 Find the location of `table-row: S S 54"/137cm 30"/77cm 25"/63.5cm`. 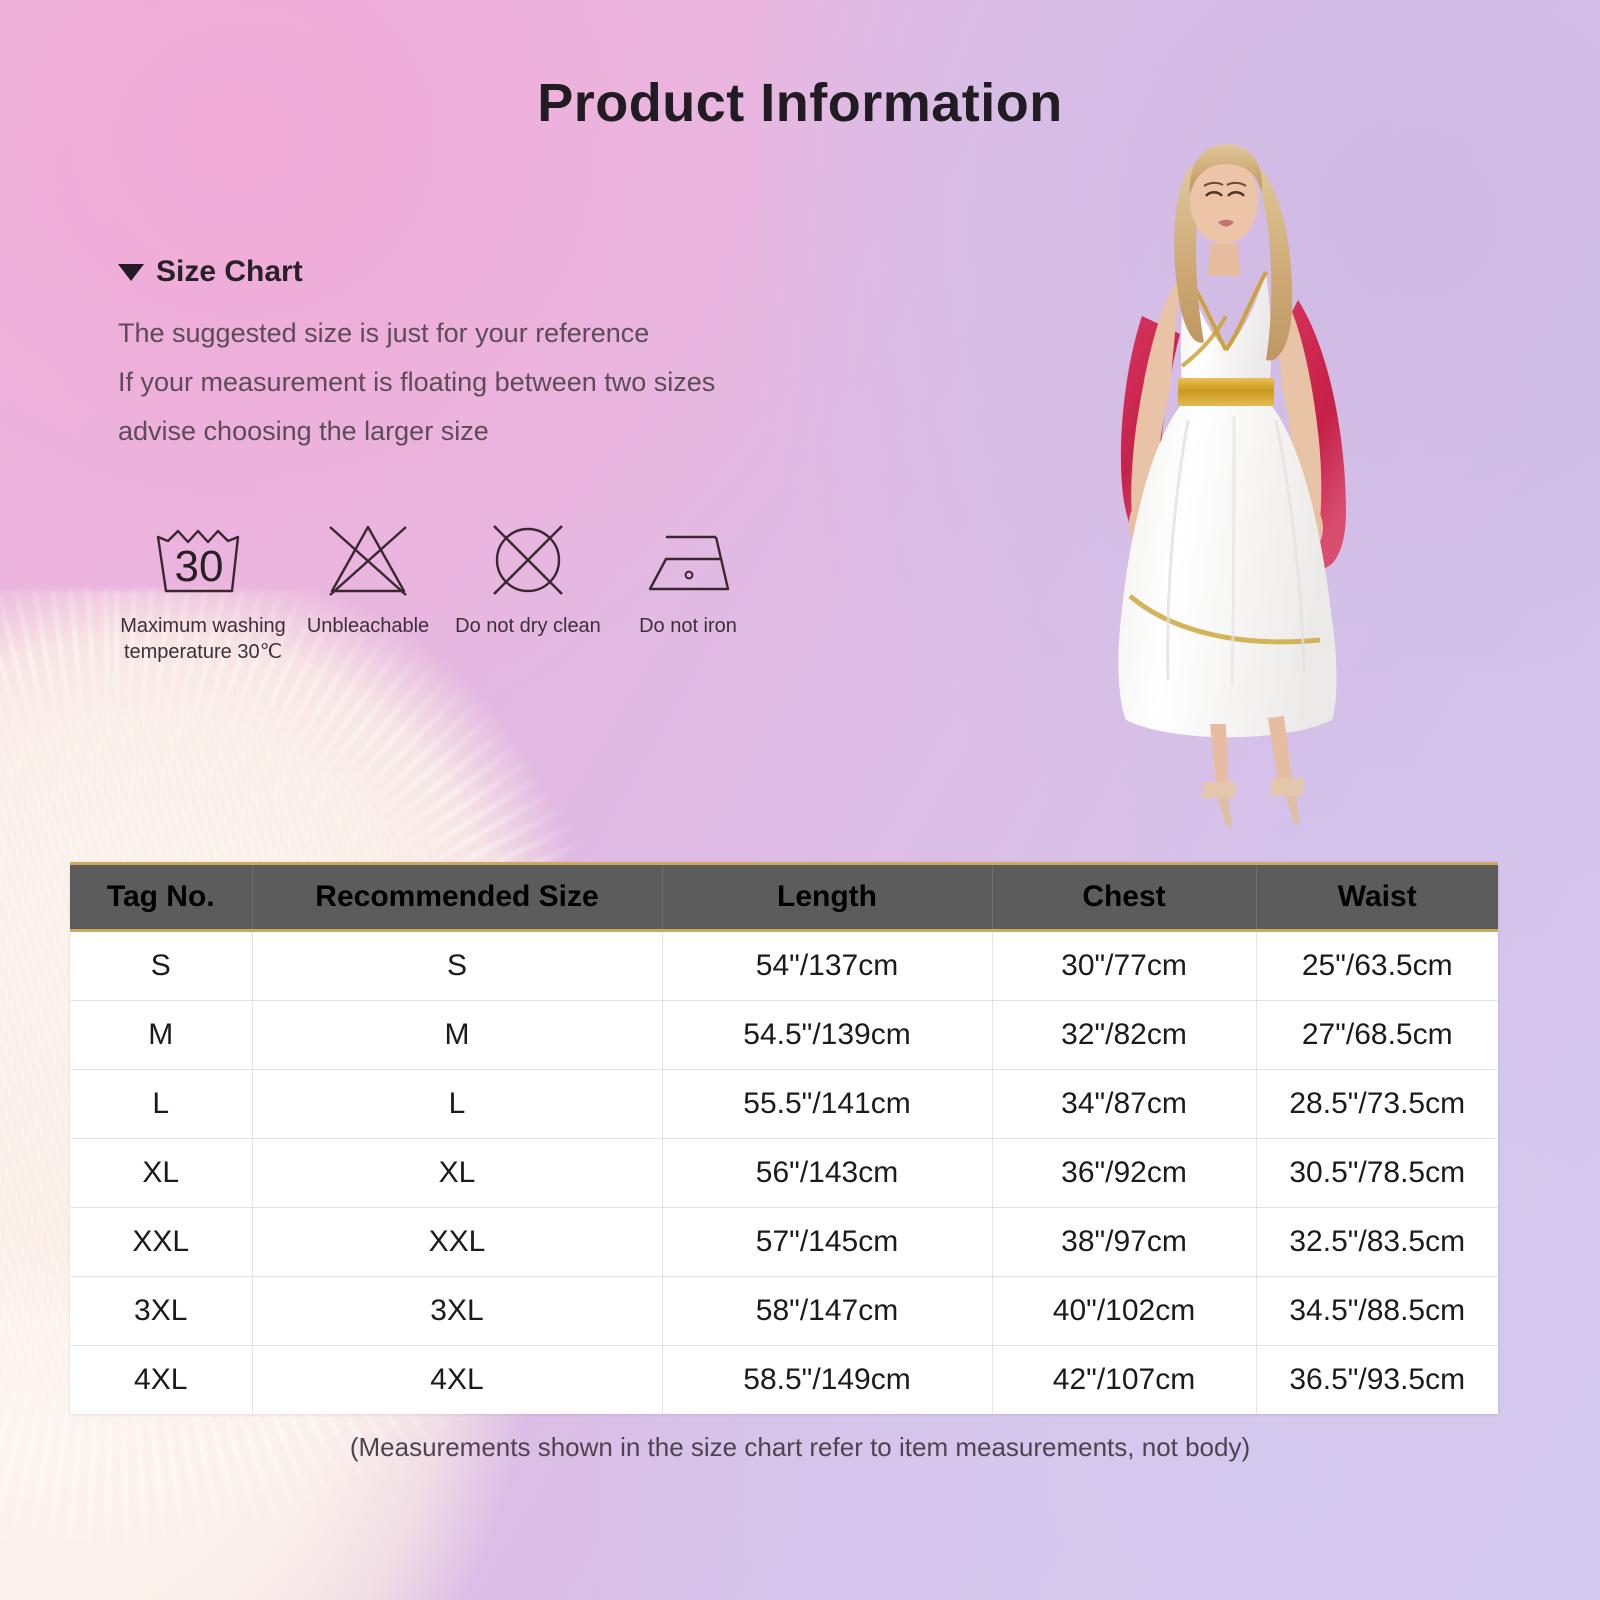

table-row: S S 54"/137cm 30"/77cm 25"/63.5cm is located at coordinates (784, 965).